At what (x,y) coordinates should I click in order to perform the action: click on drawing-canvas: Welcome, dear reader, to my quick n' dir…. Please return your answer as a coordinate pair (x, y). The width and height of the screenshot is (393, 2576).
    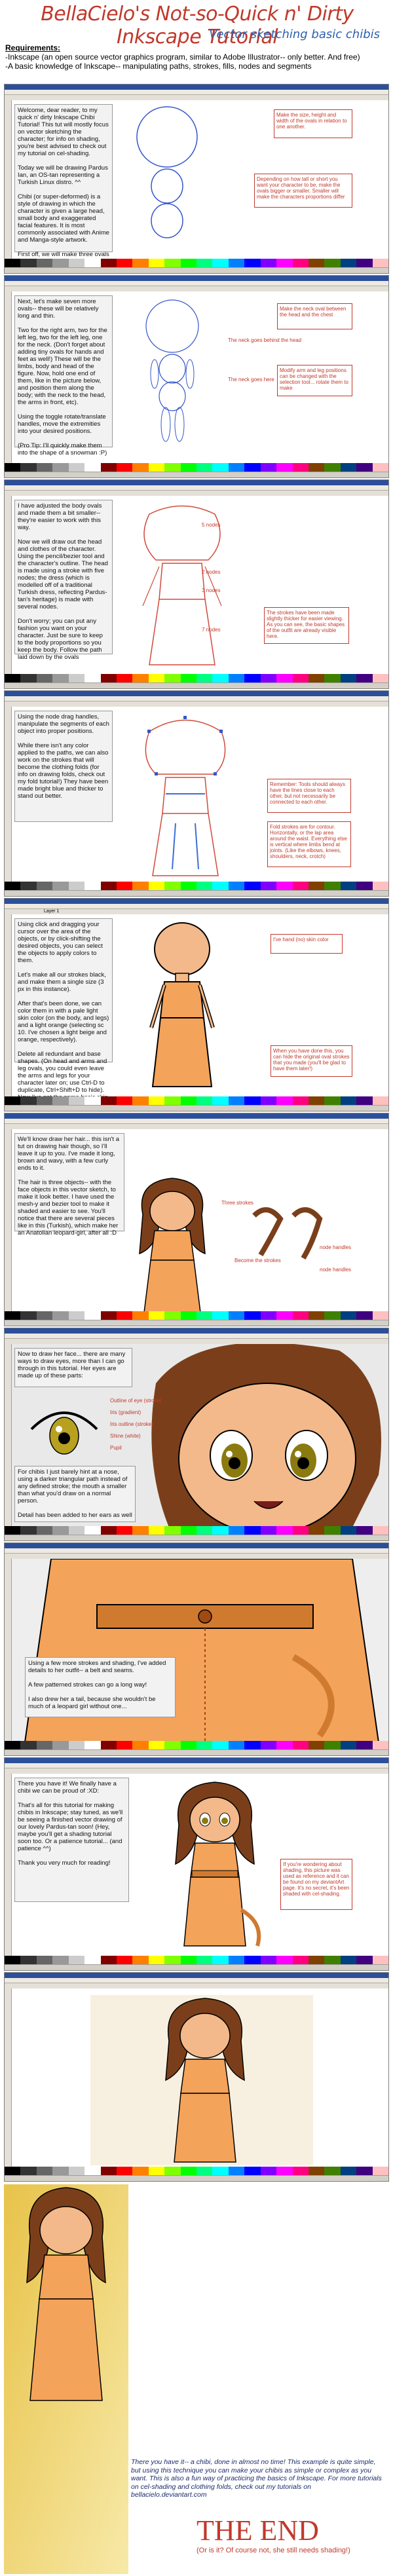
    Looking at the image, I should click on (200, 186).